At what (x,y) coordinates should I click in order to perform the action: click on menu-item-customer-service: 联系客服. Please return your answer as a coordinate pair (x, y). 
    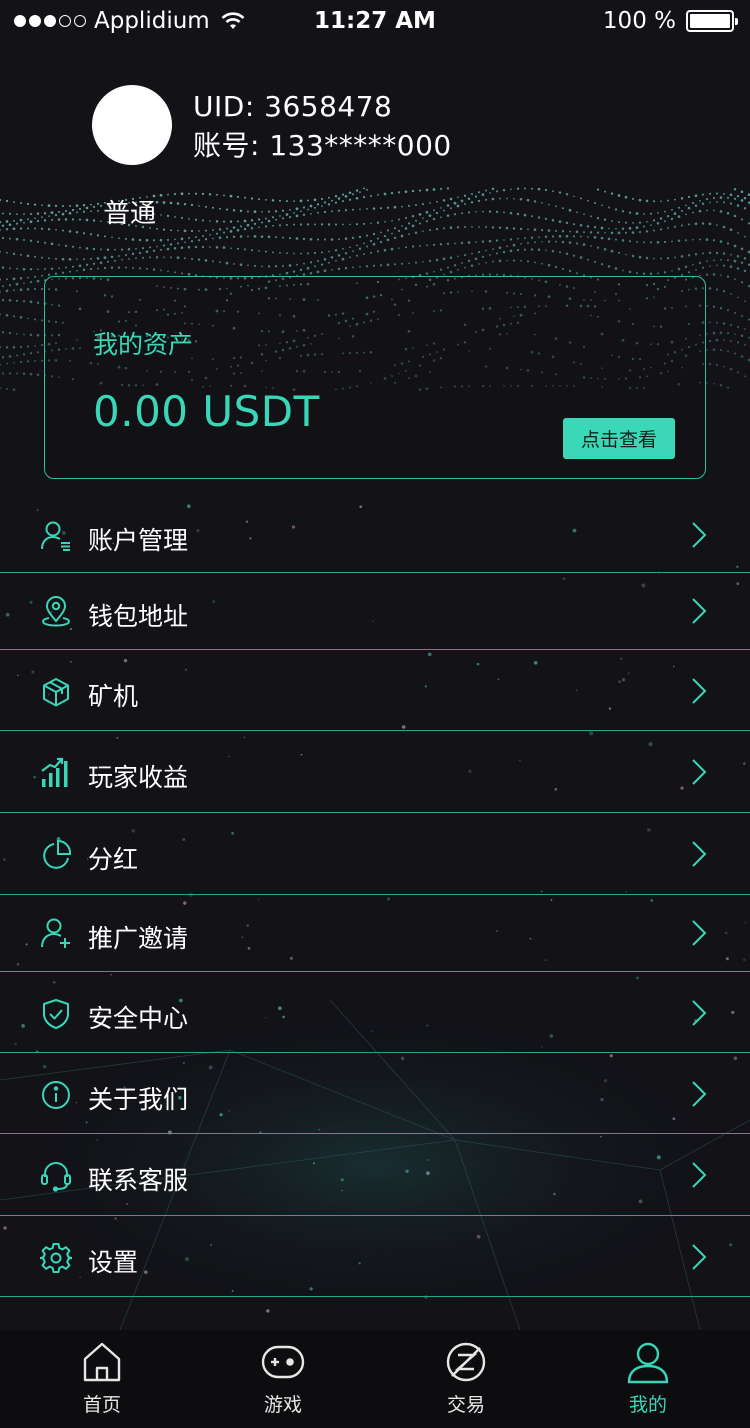
    Looking at the image, I should click on (375, 1175).